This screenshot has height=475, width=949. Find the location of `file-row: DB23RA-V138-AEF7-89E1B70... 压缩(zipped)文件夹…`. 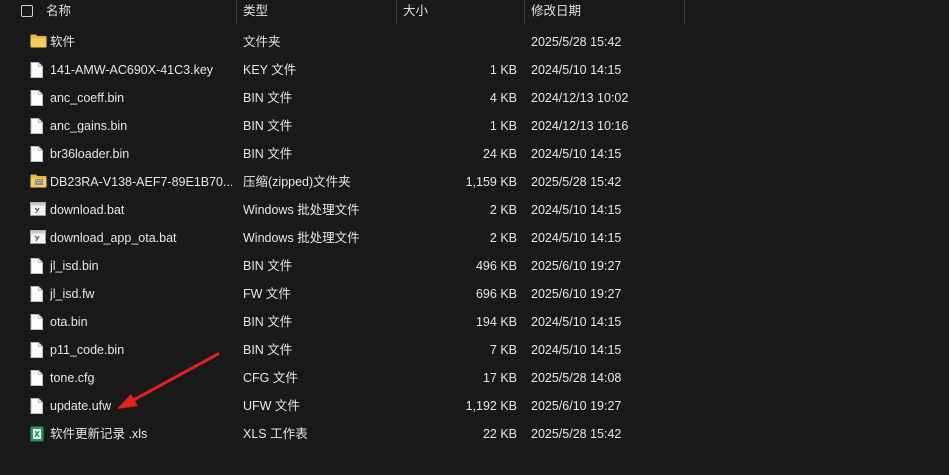

file-row: DB23RA-V138-AEF7-89E1B70... 压缩(zipped)文件夹… is located at coordinates (474, 182).